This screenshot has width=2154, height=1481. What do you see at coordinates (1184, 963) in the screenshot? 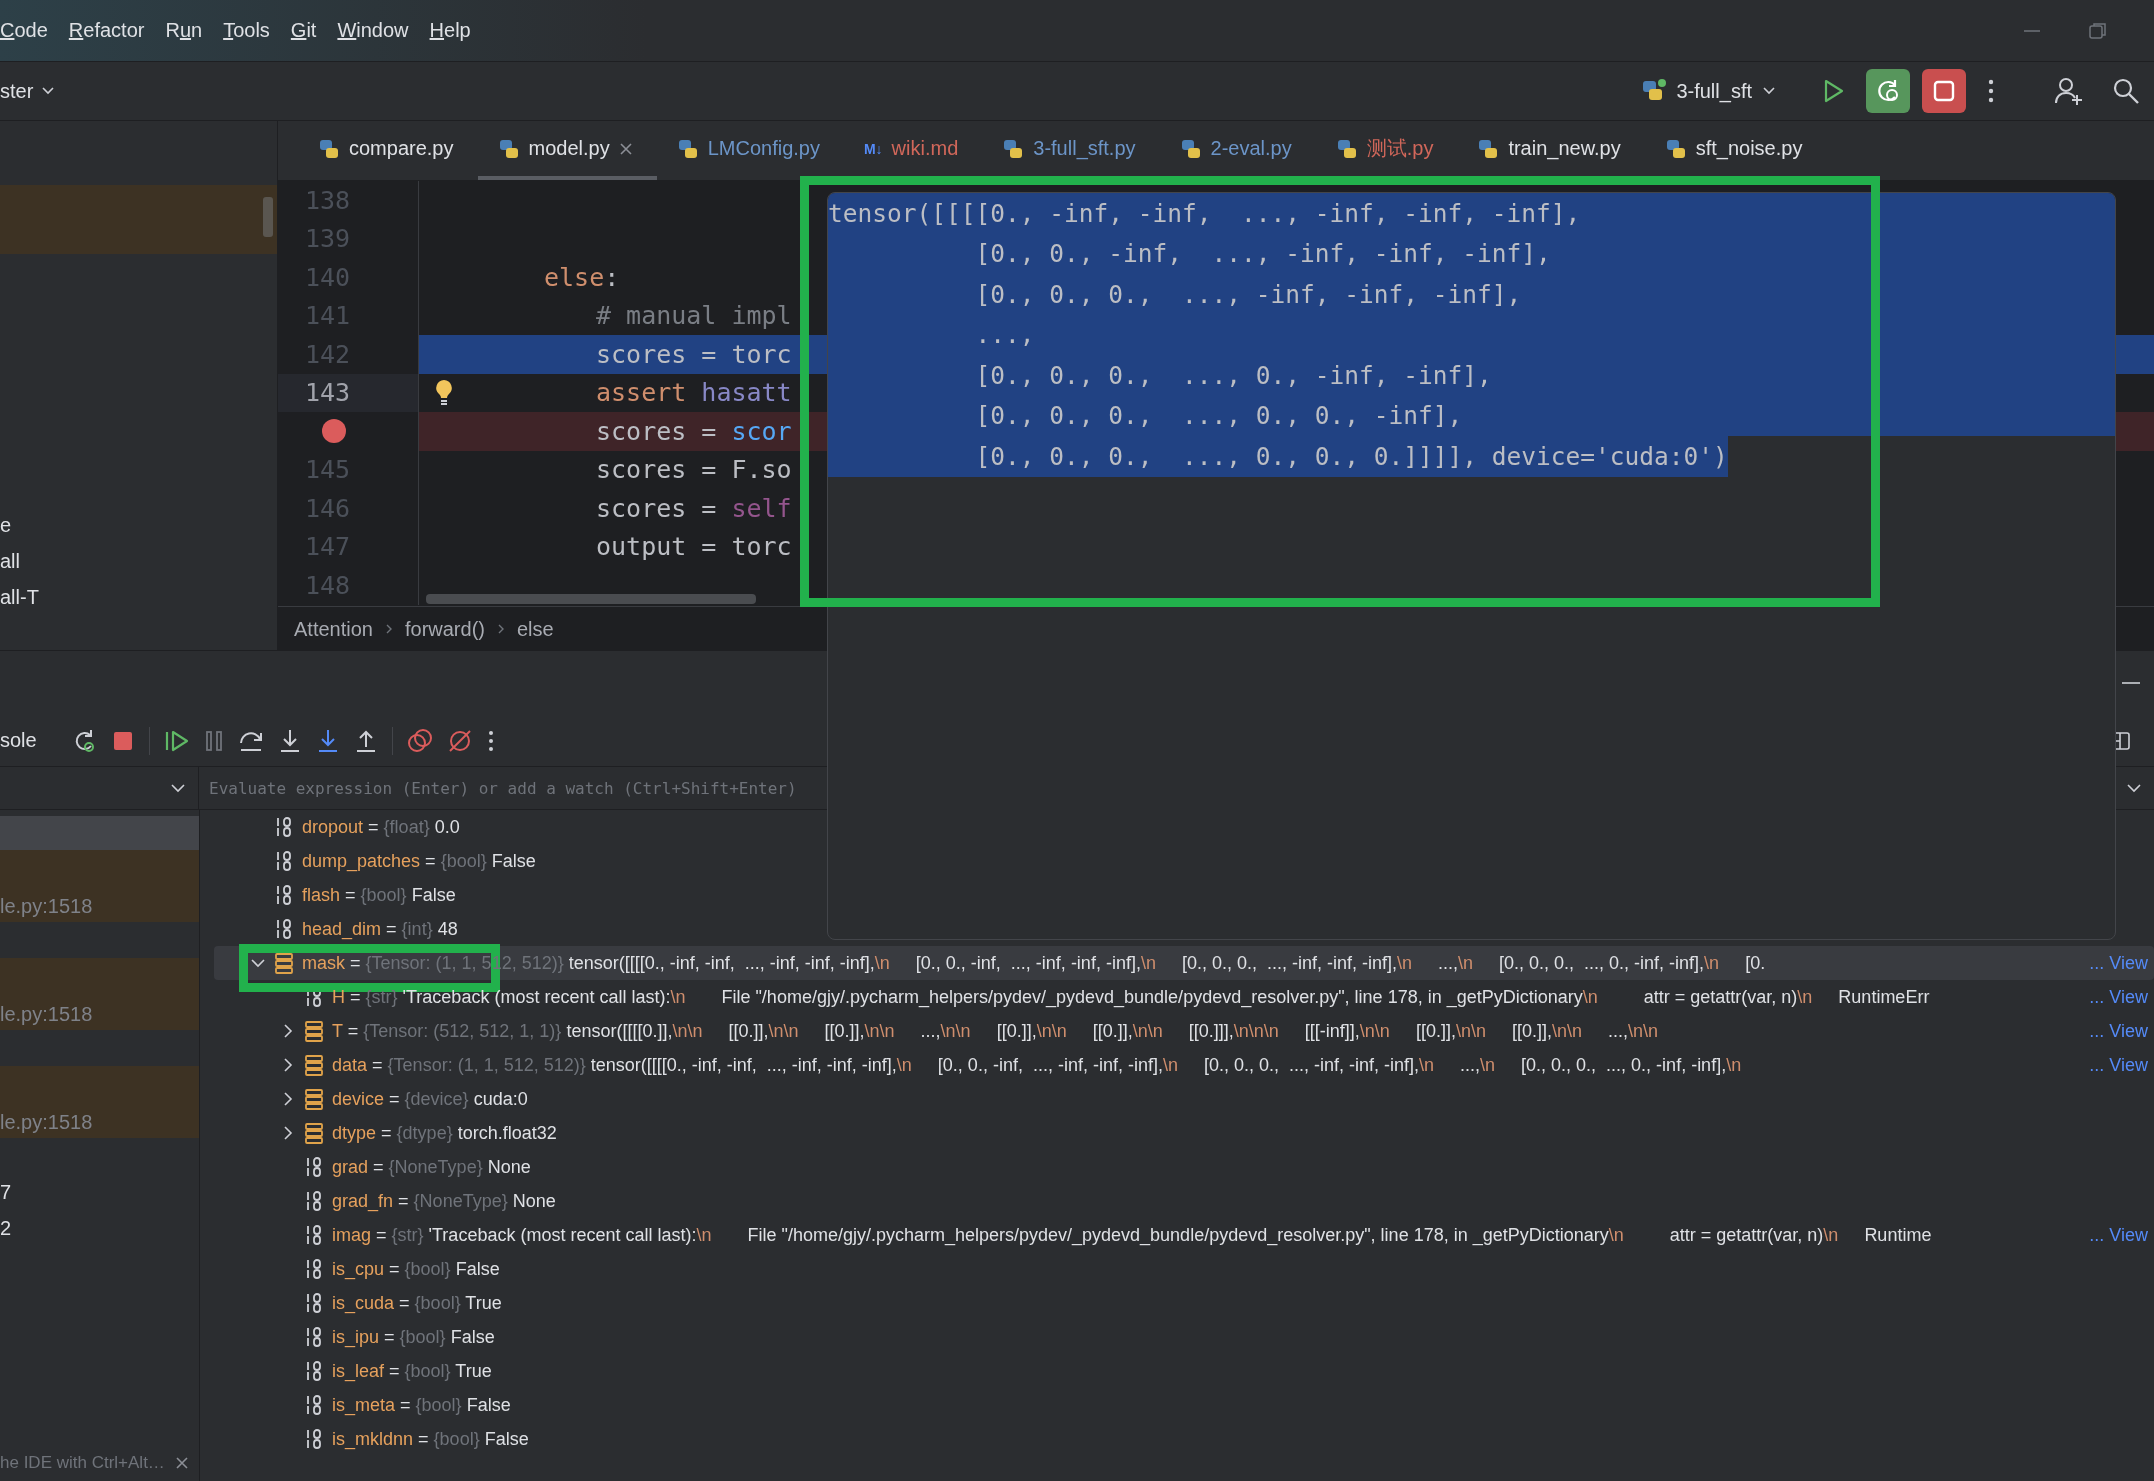
I see `variable-row` at bounding box center [1184, 963].